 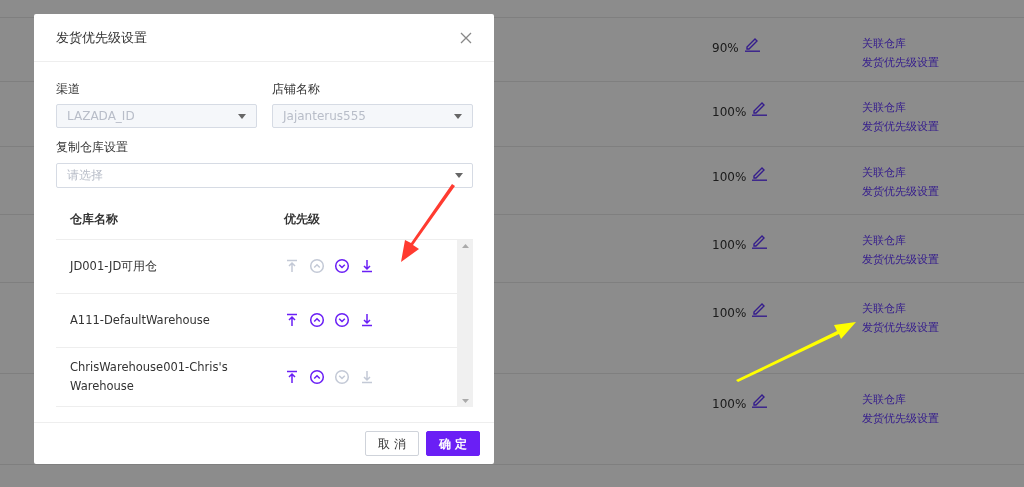 I want to click on field-label: 店铺名称, so click(x=296, y=89).